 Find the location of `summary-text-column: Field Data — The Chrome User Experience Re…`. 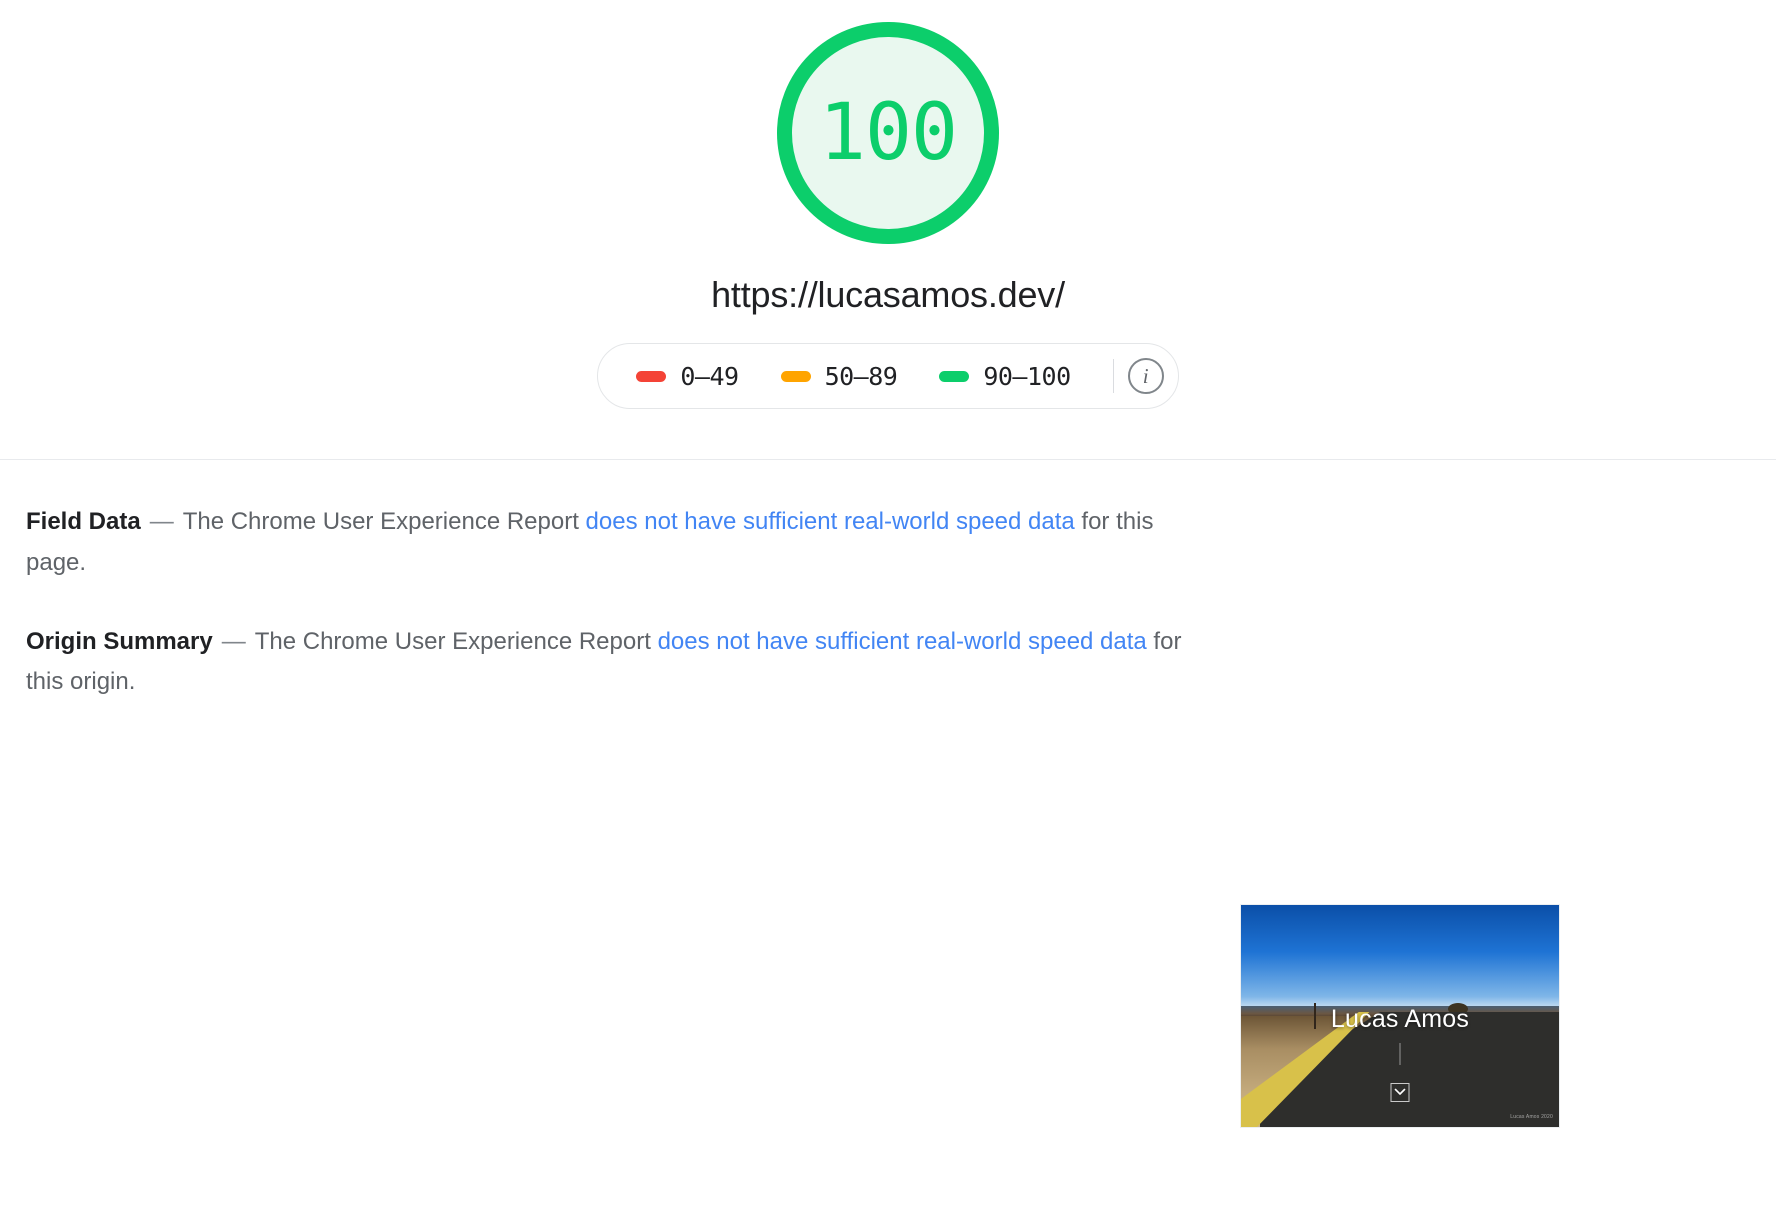

summary-text-column: Field Data — The Chrome User Experience Re… is located at coordinates (621, 621).